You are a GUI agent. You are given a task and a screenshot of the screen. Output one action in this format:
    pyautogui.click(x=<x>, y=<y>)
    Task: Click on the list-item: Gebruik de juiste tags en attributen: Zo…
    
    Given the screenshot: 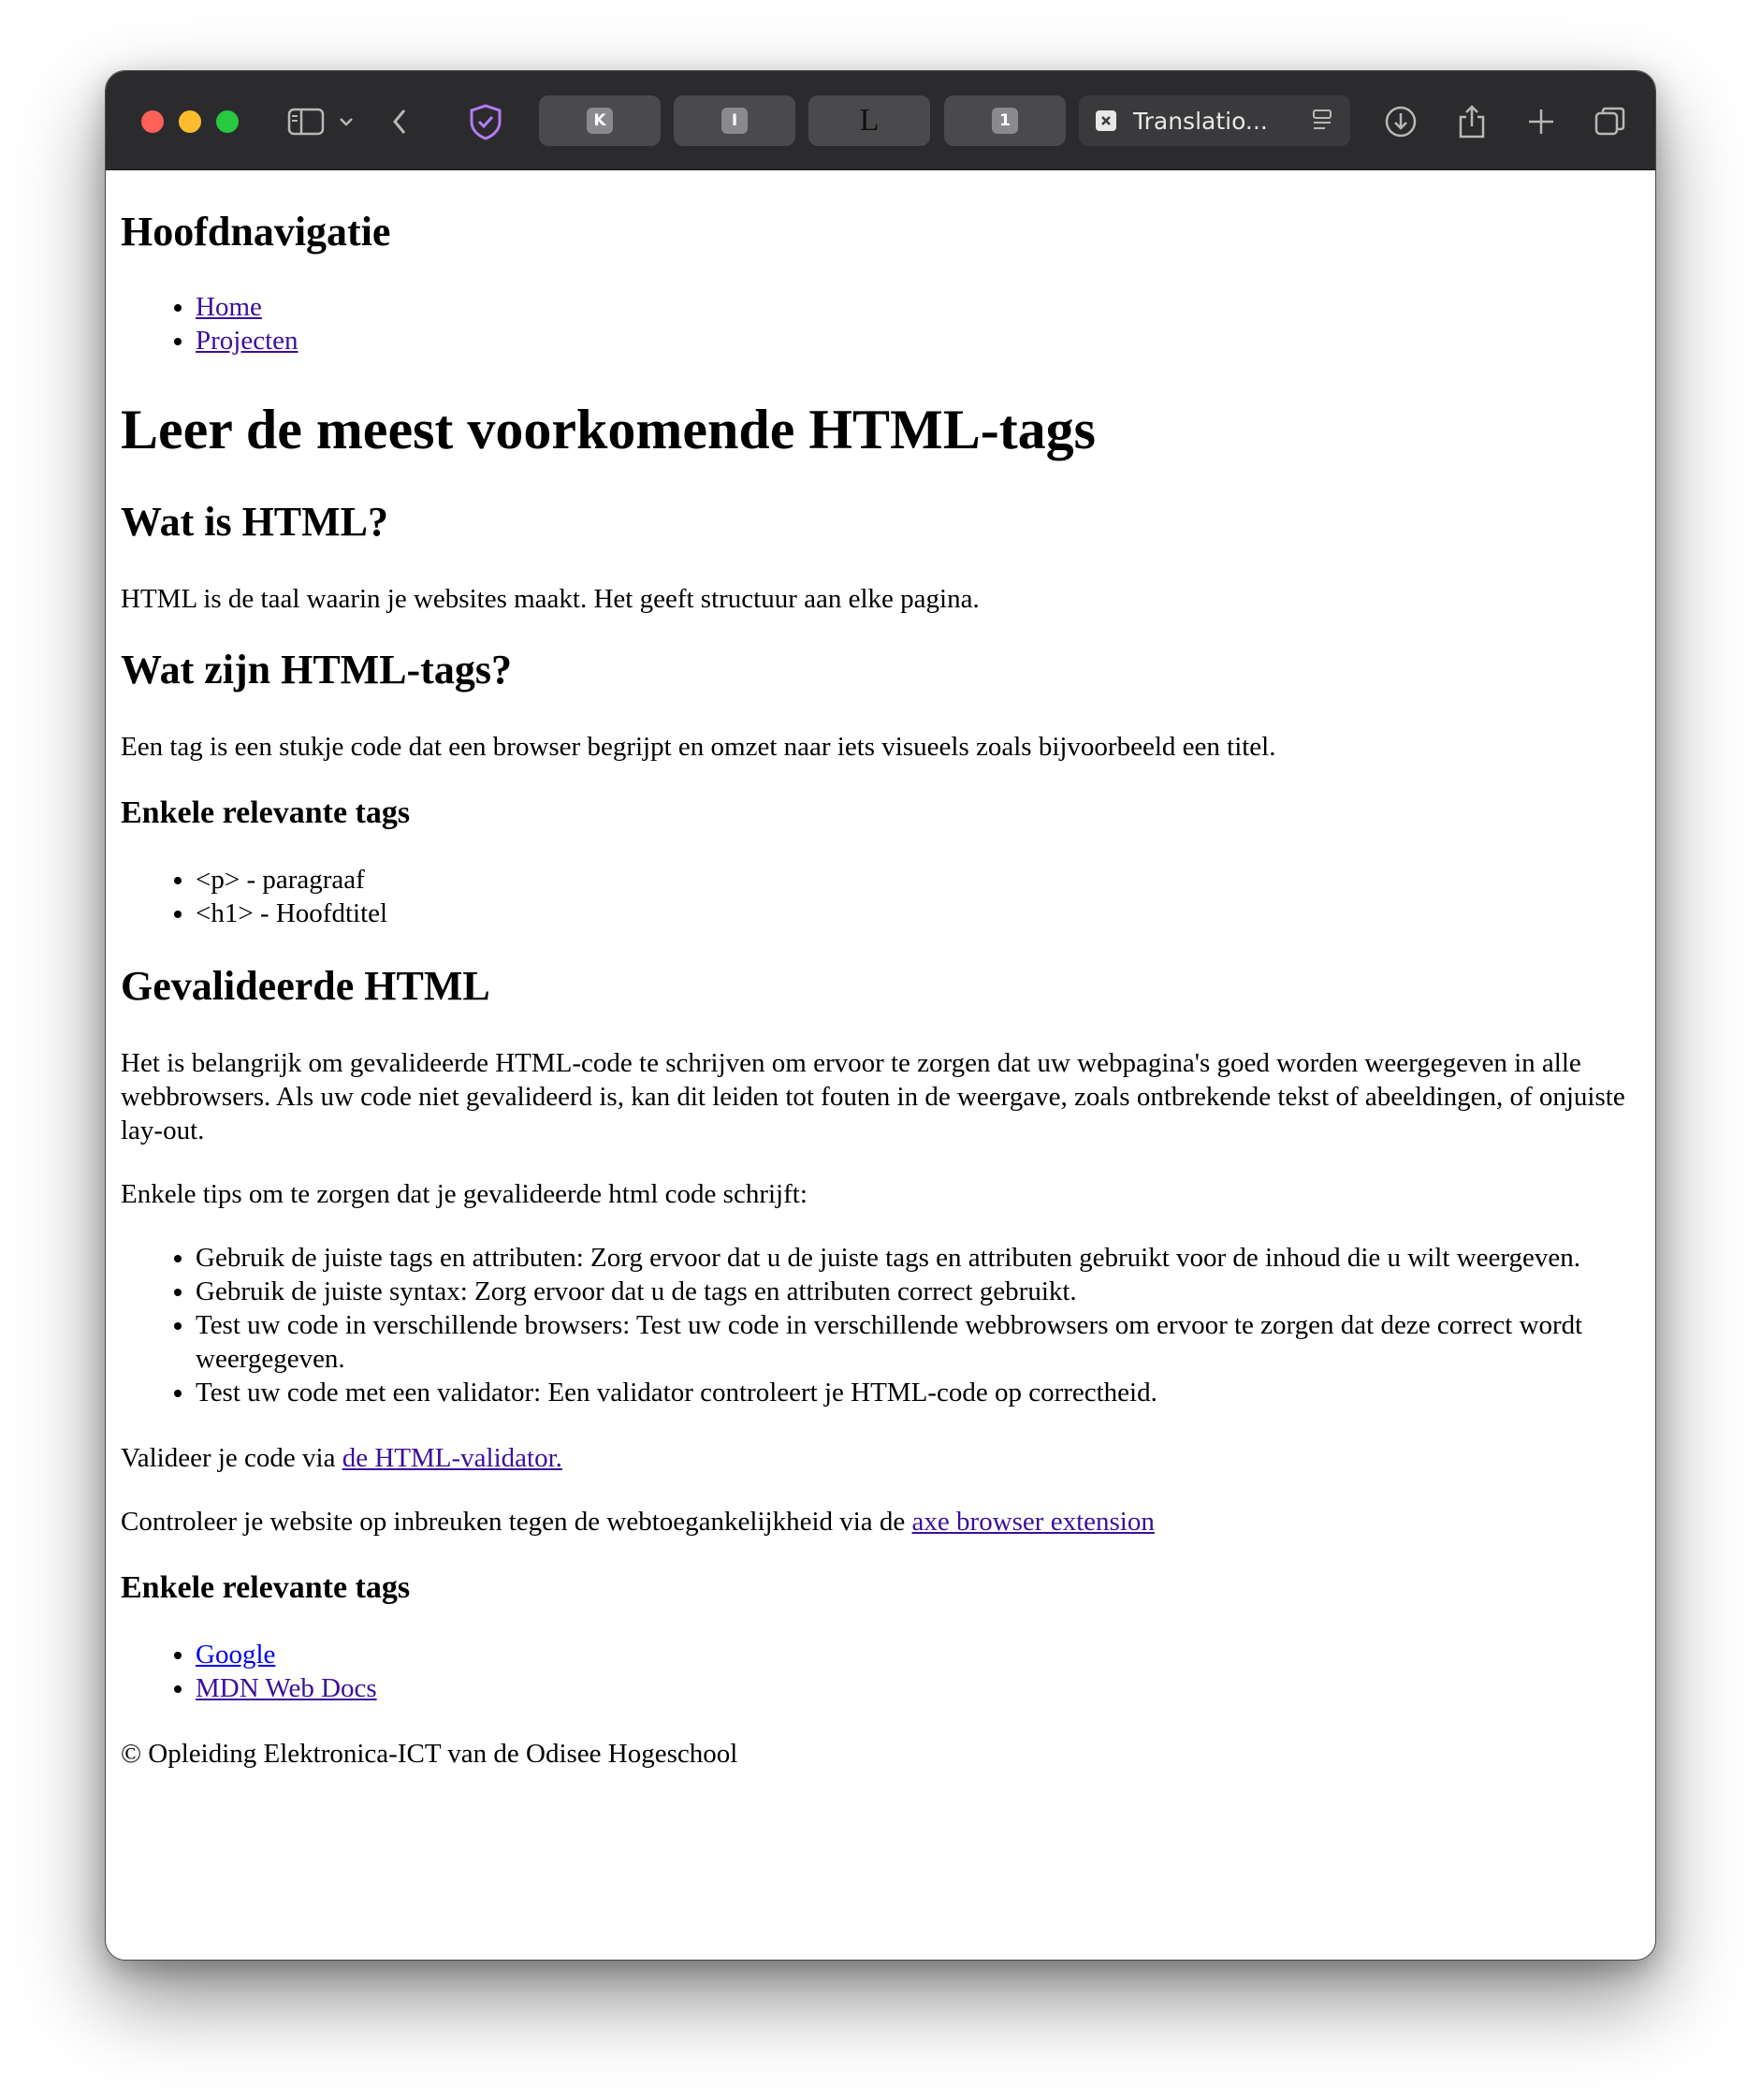 What is the action you would take?
    pyautogui.click(x=919, y=1258)
    